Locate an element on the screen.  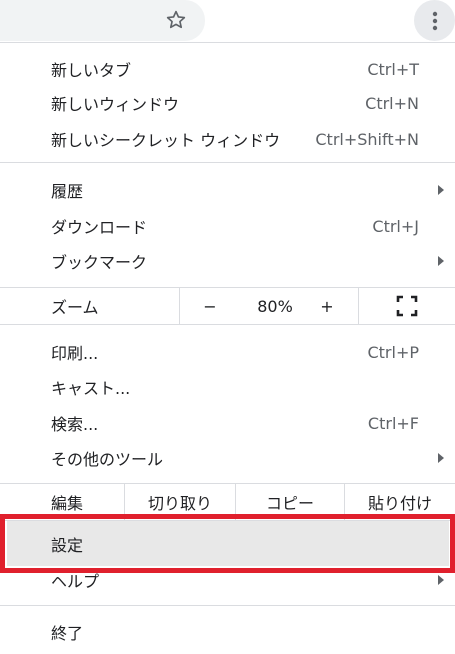
menu-button is located at coordinates (434, 20).